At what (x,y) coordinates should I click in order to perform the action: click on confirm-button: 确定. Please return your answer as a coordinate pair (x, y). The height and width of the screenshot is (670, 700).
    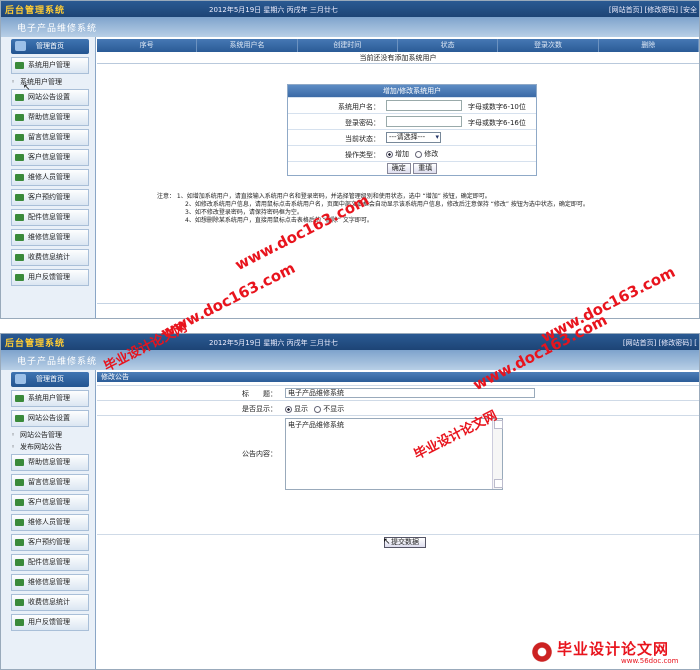
    Looking at the image, I should click on (398, 168).